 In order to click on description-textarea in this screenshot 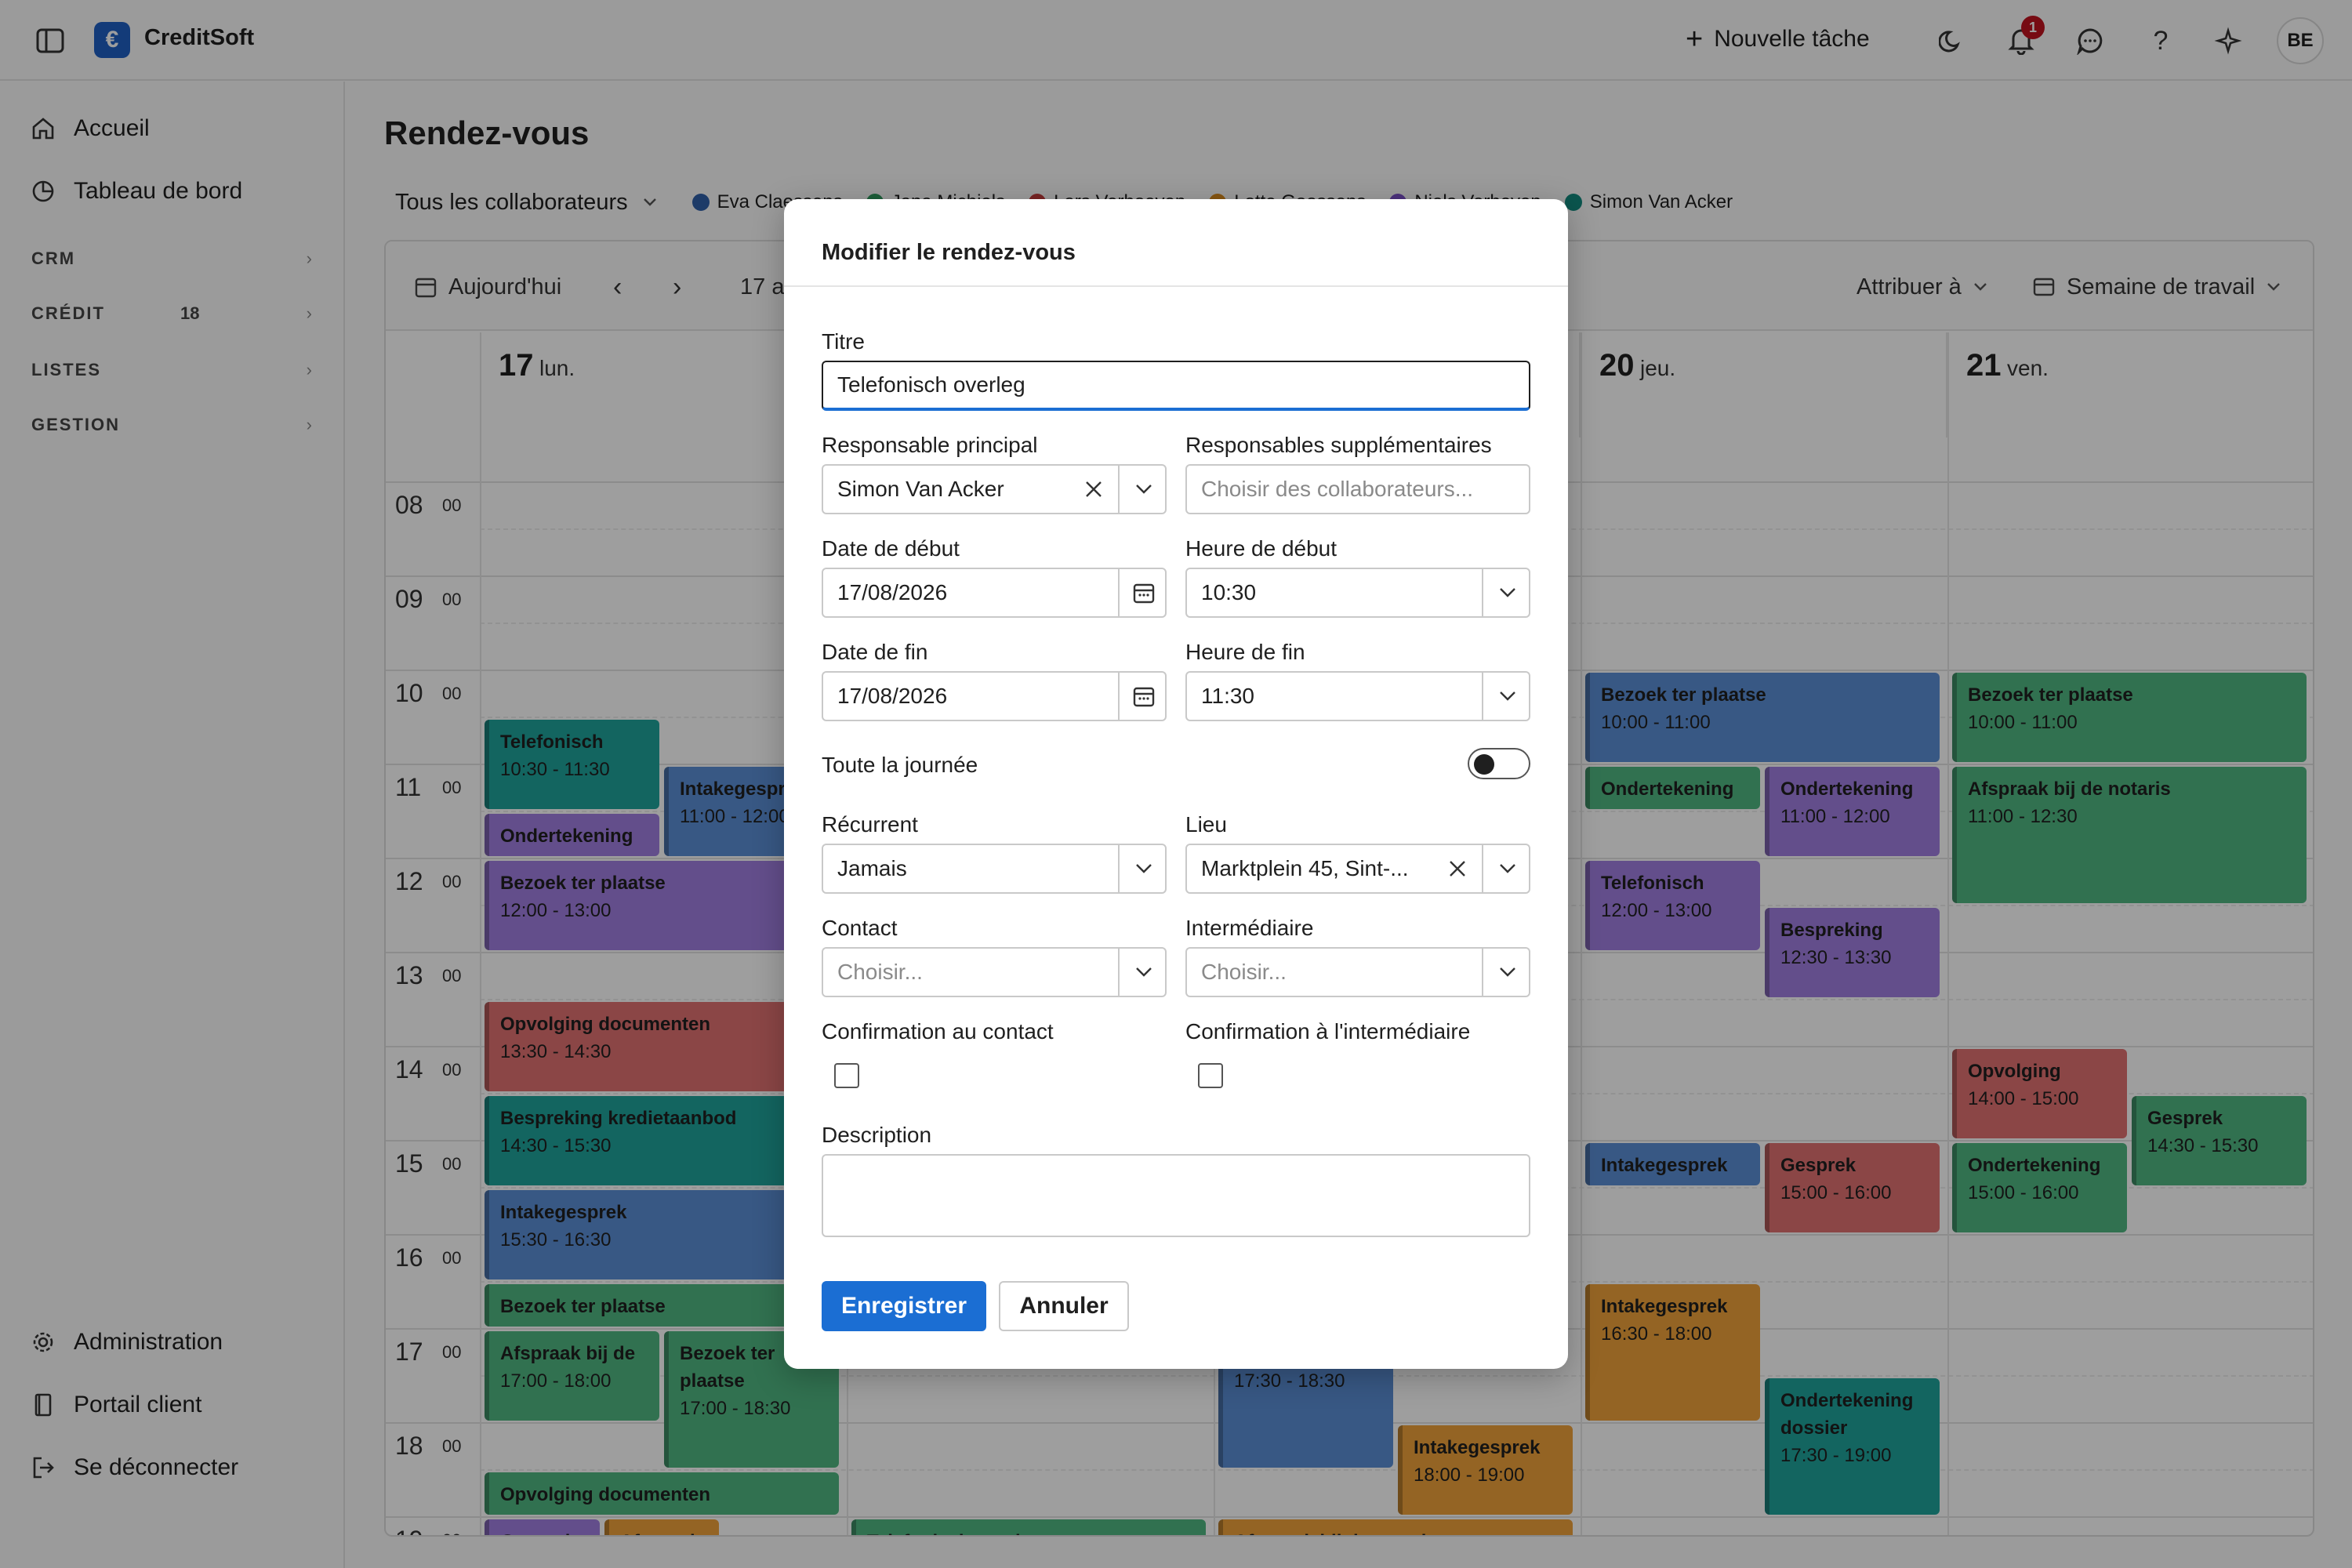, I will do `click(1176, 1195)`.